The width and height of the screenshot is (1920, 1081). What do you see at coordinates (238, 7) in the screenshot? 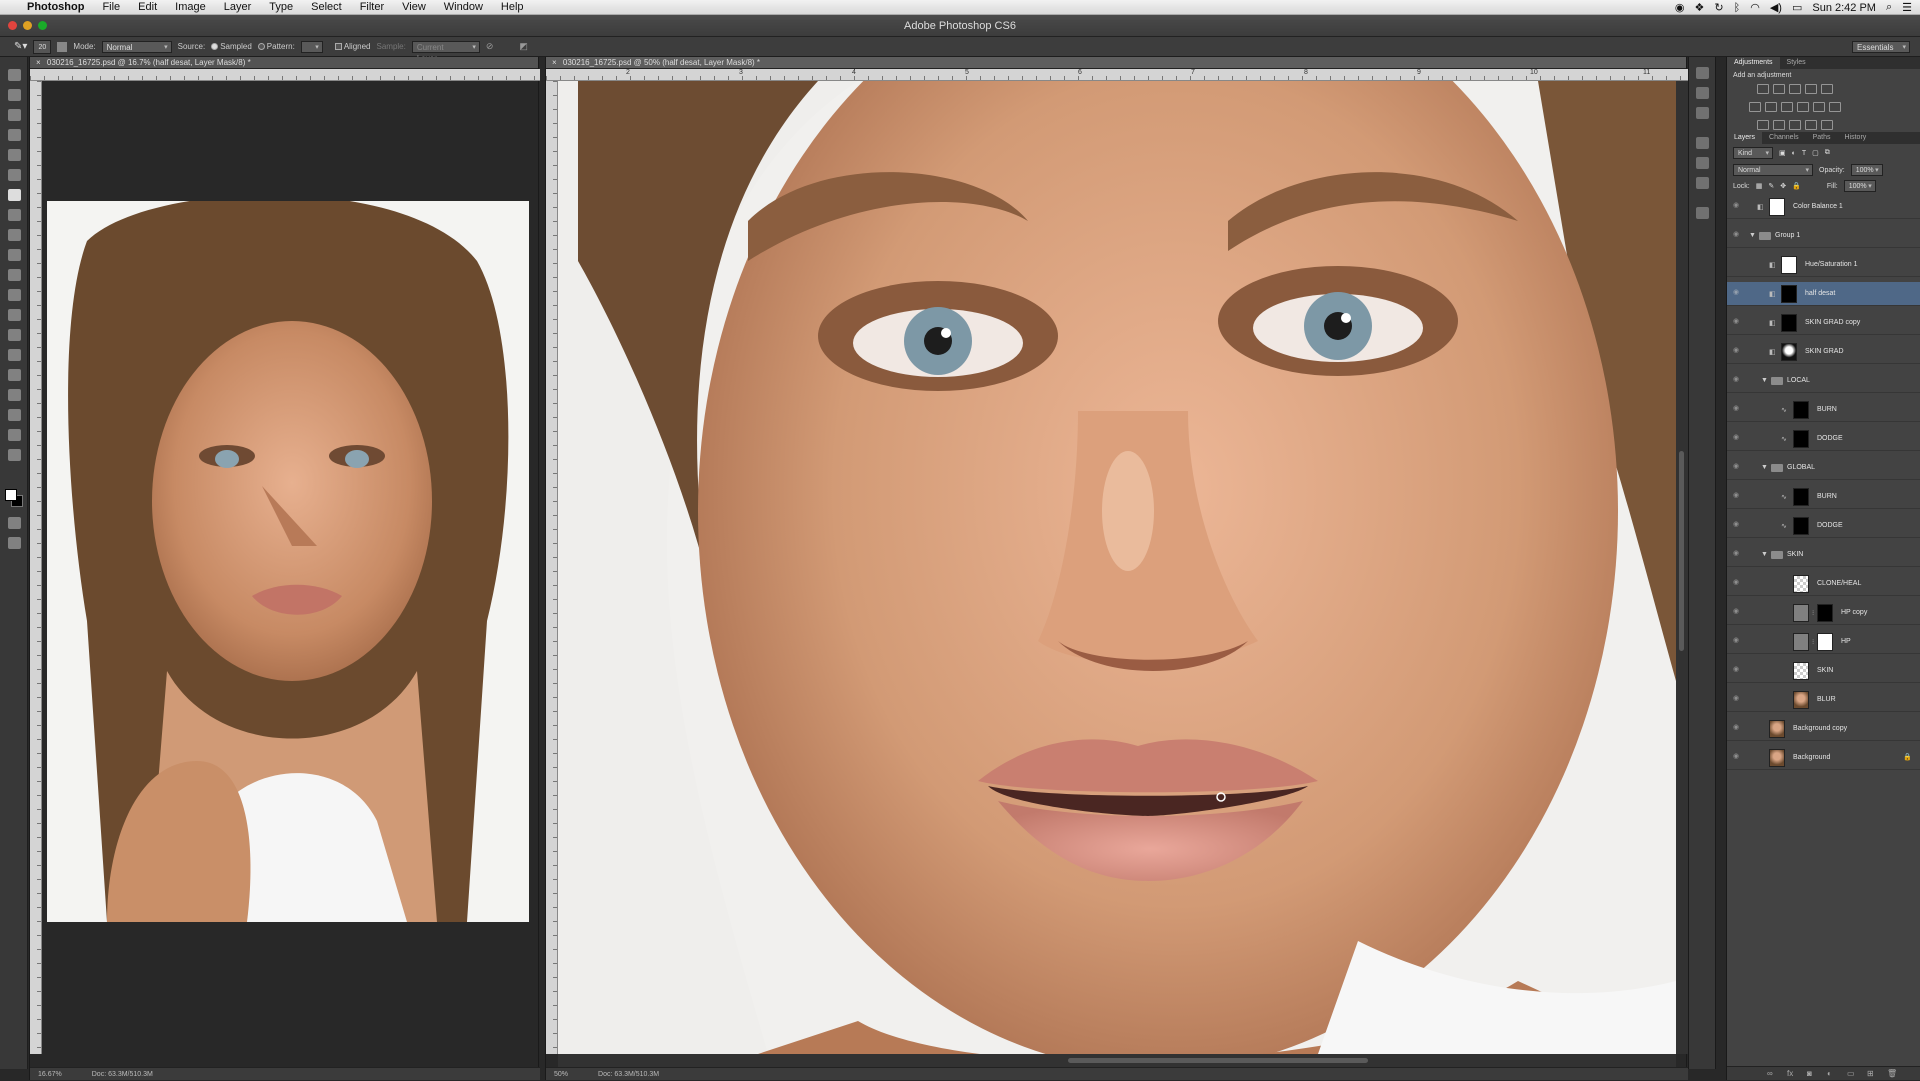
I see `menu-layer: Layer` at bounding box center [238, 7].